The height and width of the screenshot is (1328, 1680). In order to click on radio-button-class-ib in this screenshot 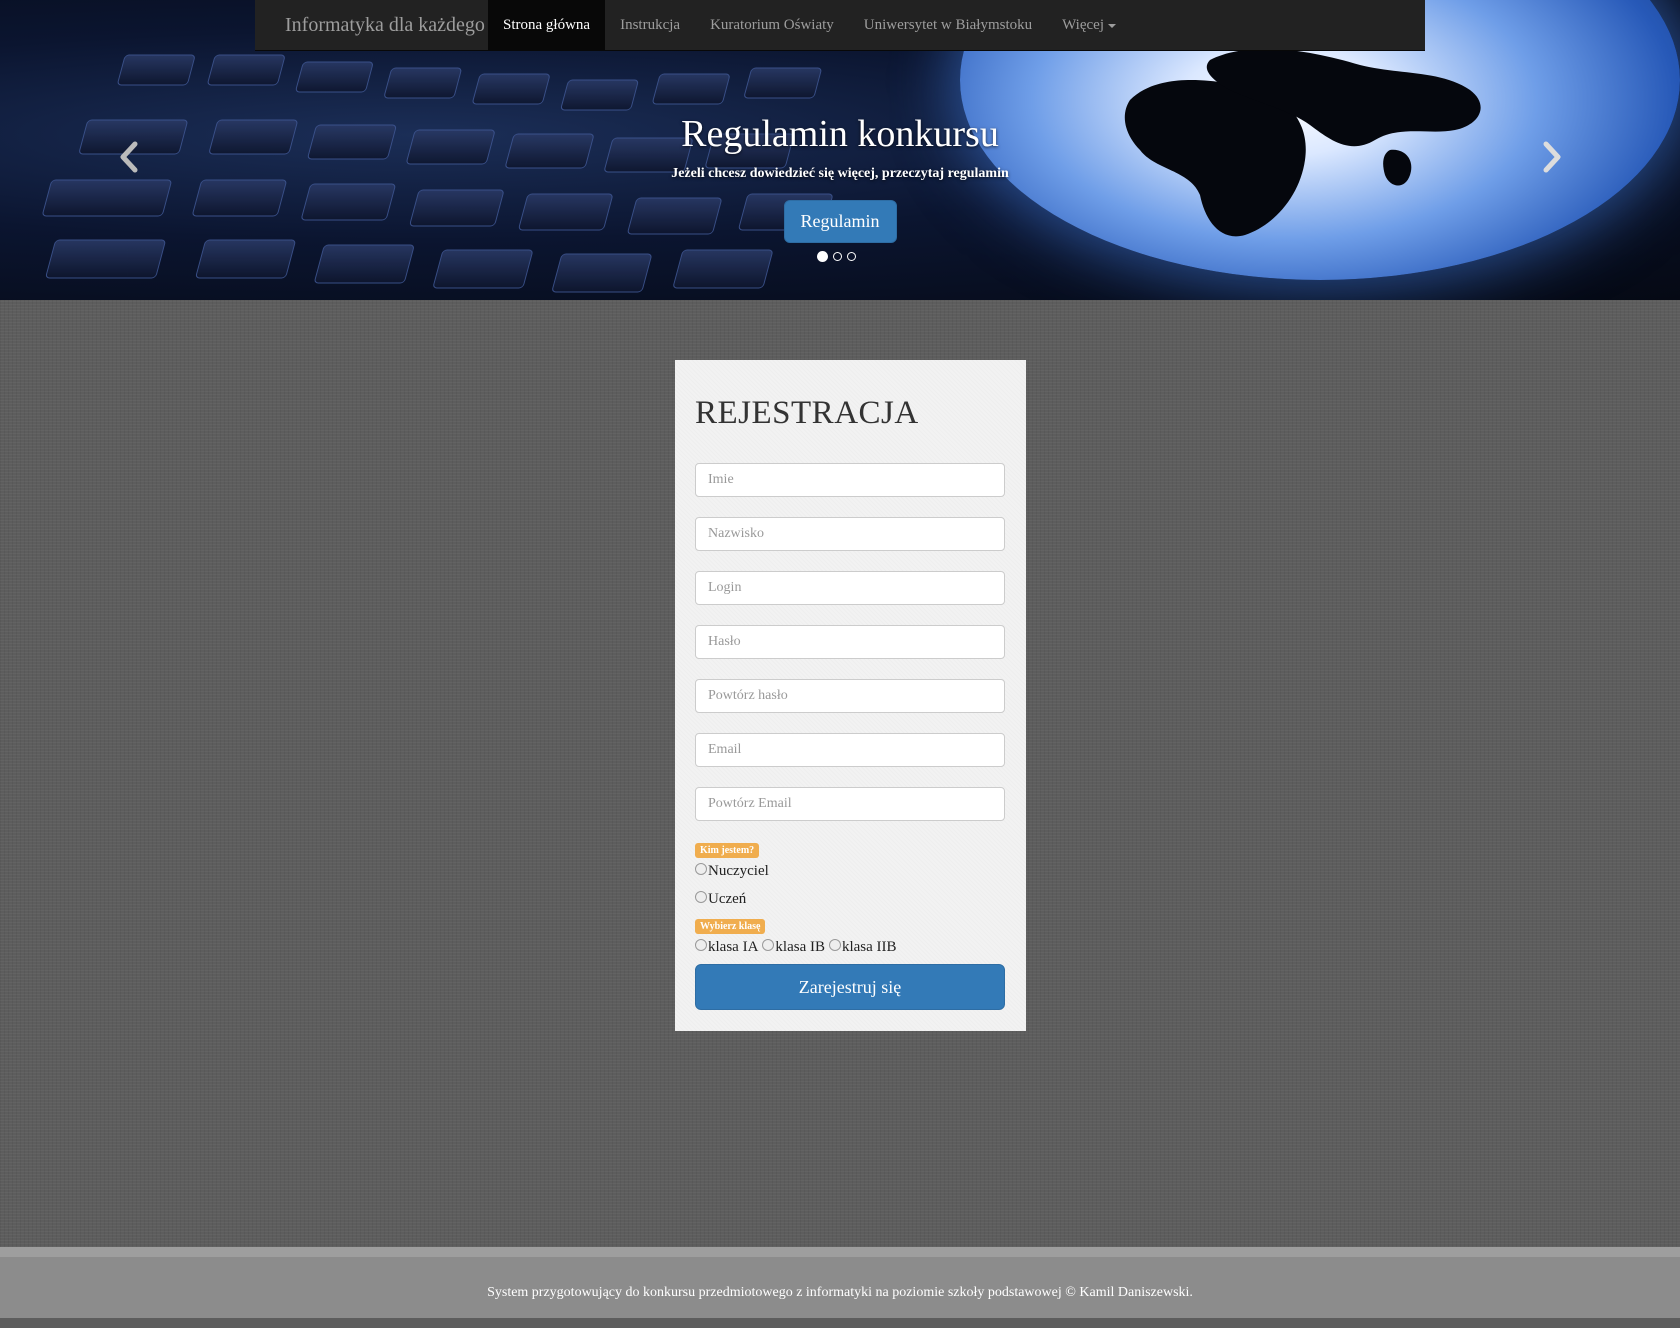, I will do `click(768, 944)`.